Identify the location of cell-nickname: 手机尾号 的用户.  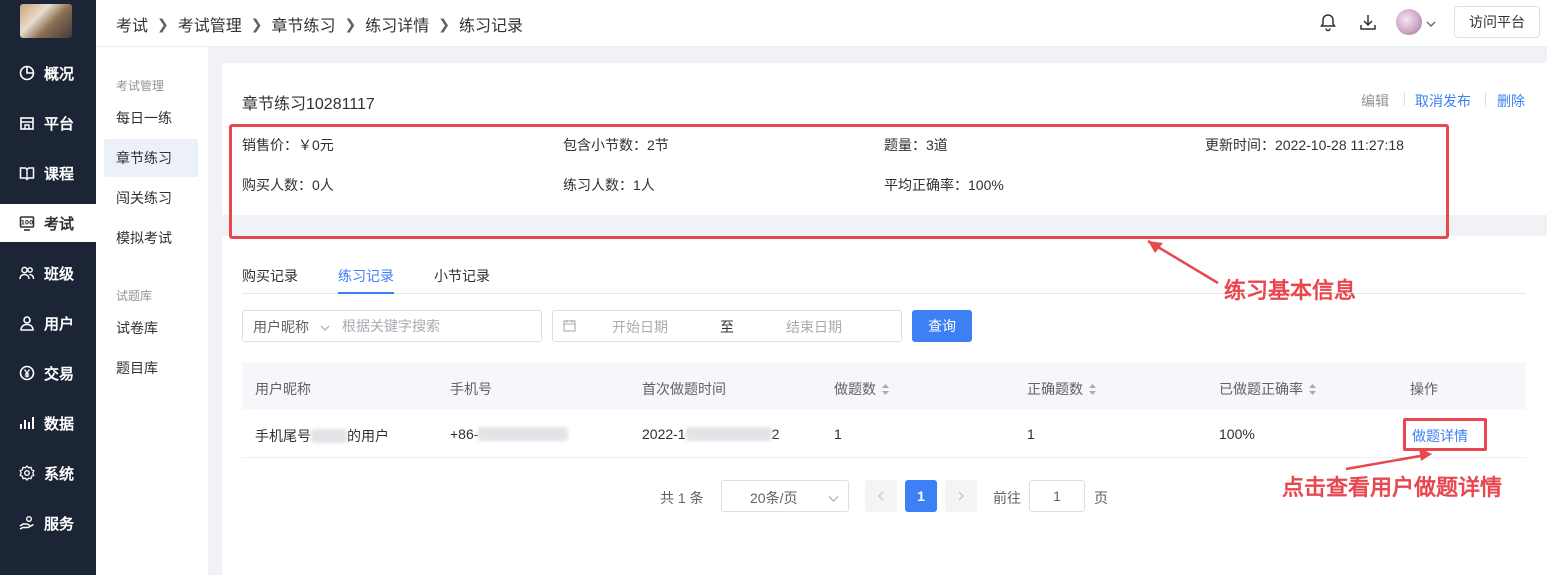
(322, 436).